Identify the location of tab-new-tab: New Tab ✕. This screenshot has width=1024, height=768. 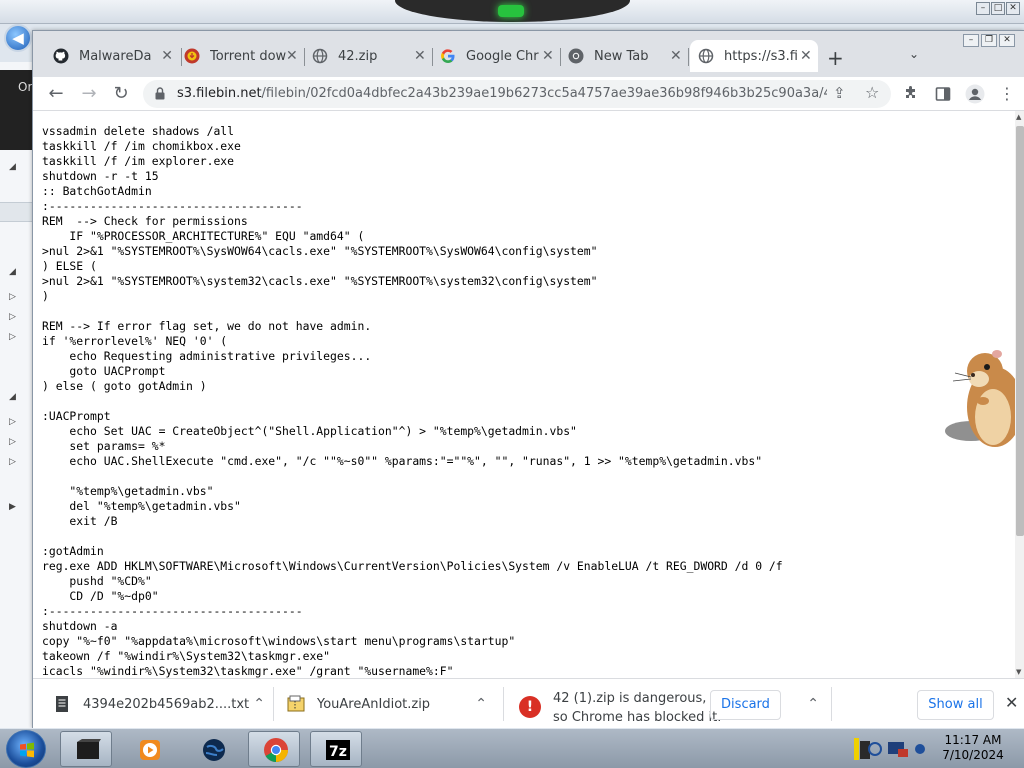
(624, 56).